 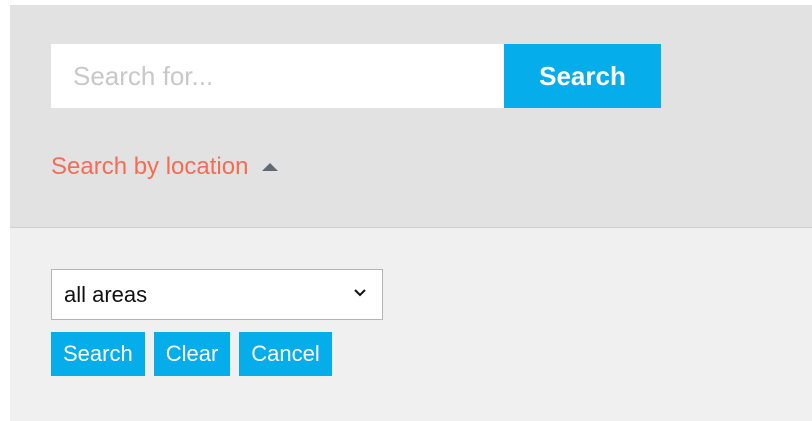 I want to click on clear-button: Clear, so click(x=192, y=354).